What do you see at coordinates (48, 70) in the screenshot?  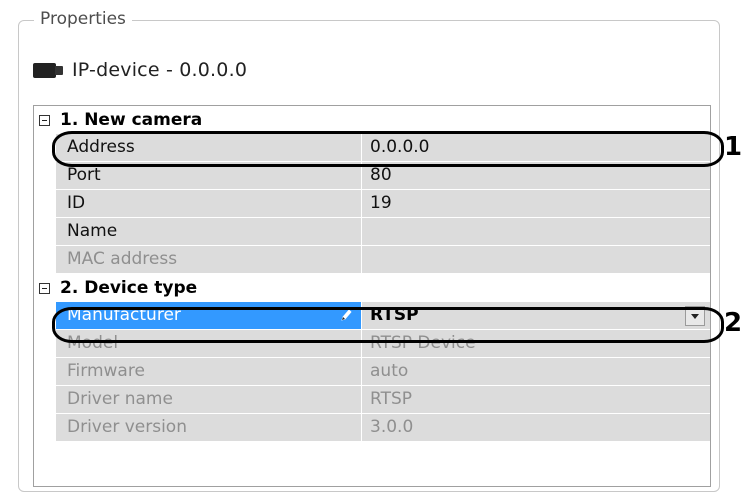 I see `camera-icon` at bounding box center [48, 70].